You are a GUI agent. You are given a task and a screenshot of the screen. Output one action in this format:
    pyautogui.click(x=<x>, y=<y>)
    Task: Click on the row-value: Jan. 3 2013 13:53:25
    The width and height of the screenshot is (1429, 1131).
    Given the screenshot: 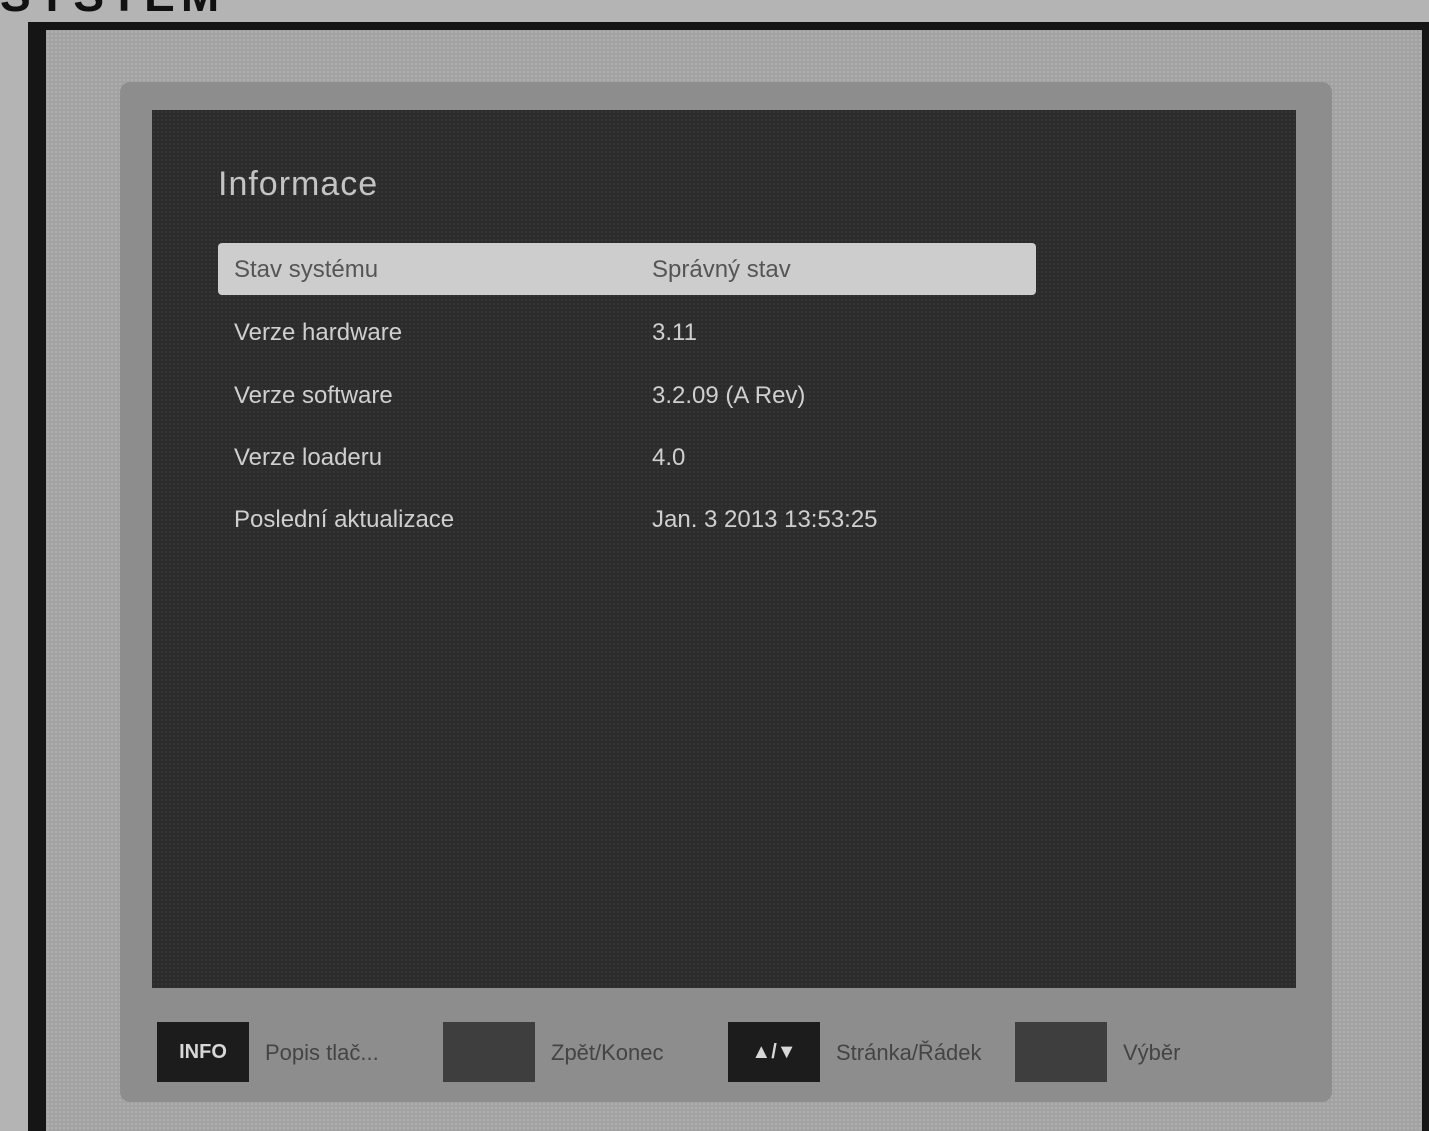 What is the action you would take?
    pyautogui.click(x=765, y=519)
    